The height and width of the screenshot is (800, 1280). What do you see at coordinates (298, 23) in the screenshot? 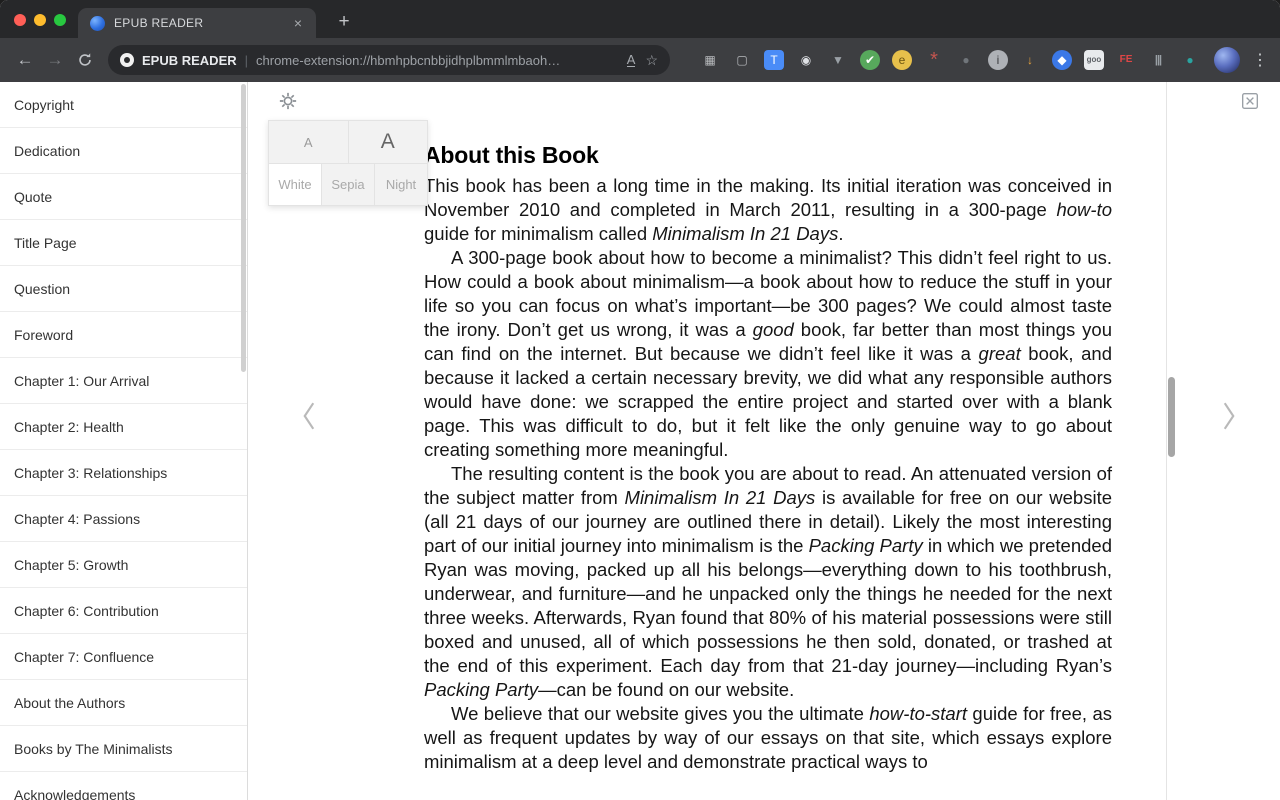
I see `tab-close-icon: ×` at bounding box center [298, 23].